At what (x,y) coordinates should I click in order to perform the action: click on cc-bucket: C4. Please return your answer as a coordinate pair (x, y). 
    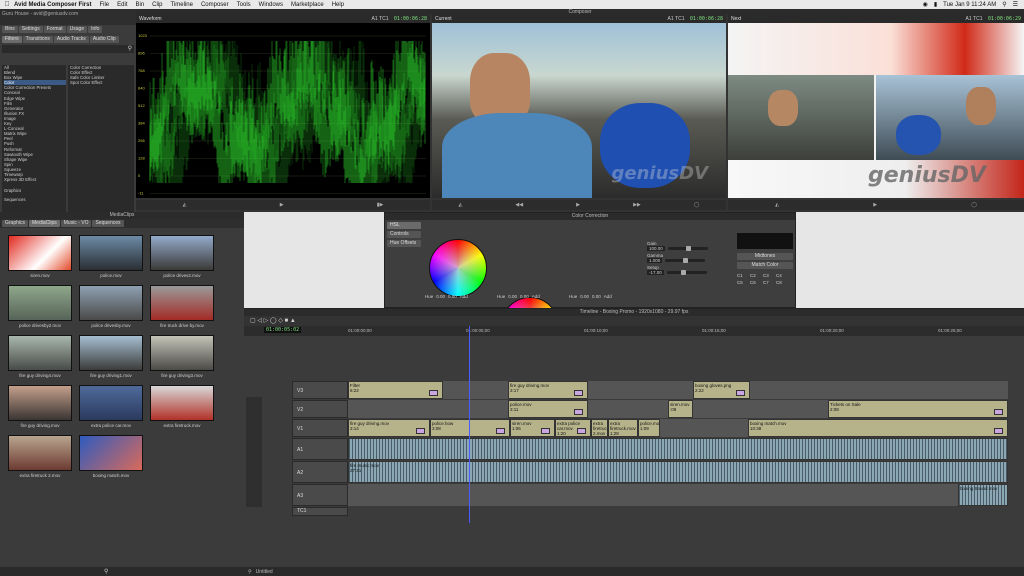
    Looking at the image, I should click on (781, 275).